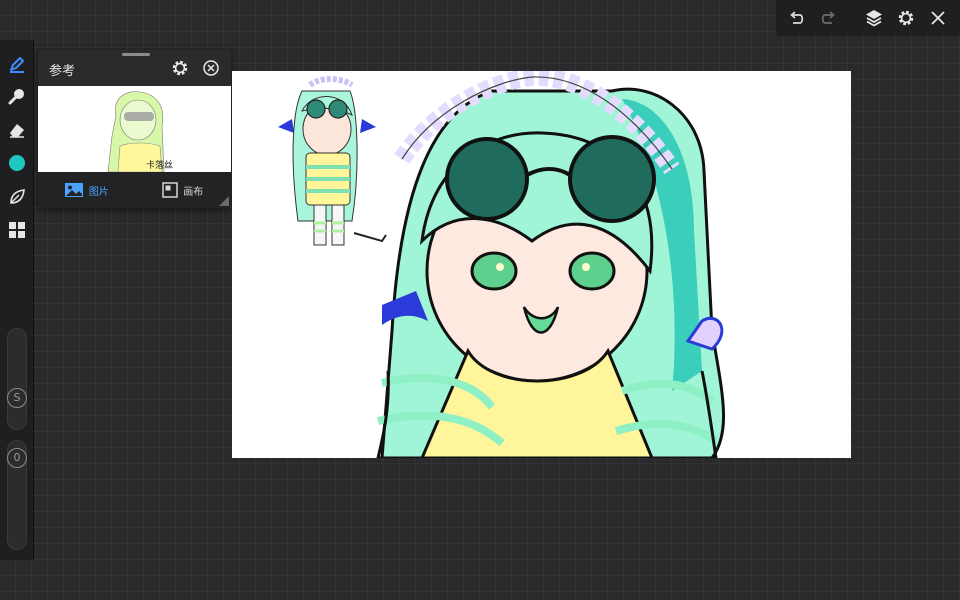 The width and height of the screenshot is (960, 600). I want to click on reference-image: 卡落丝, so click(134, 129).